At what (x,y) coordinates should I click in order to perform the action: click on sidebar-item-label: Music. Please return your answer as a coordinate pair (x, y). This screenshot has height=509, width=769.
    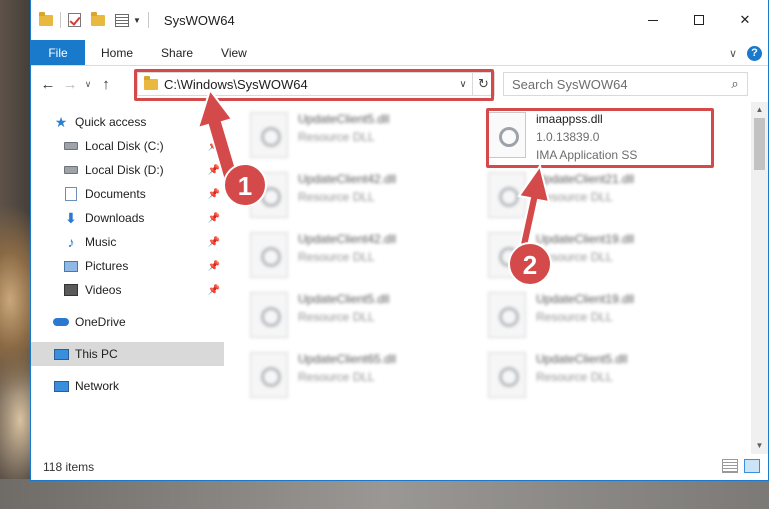
    Looking at the image, I should click on (101, 242).